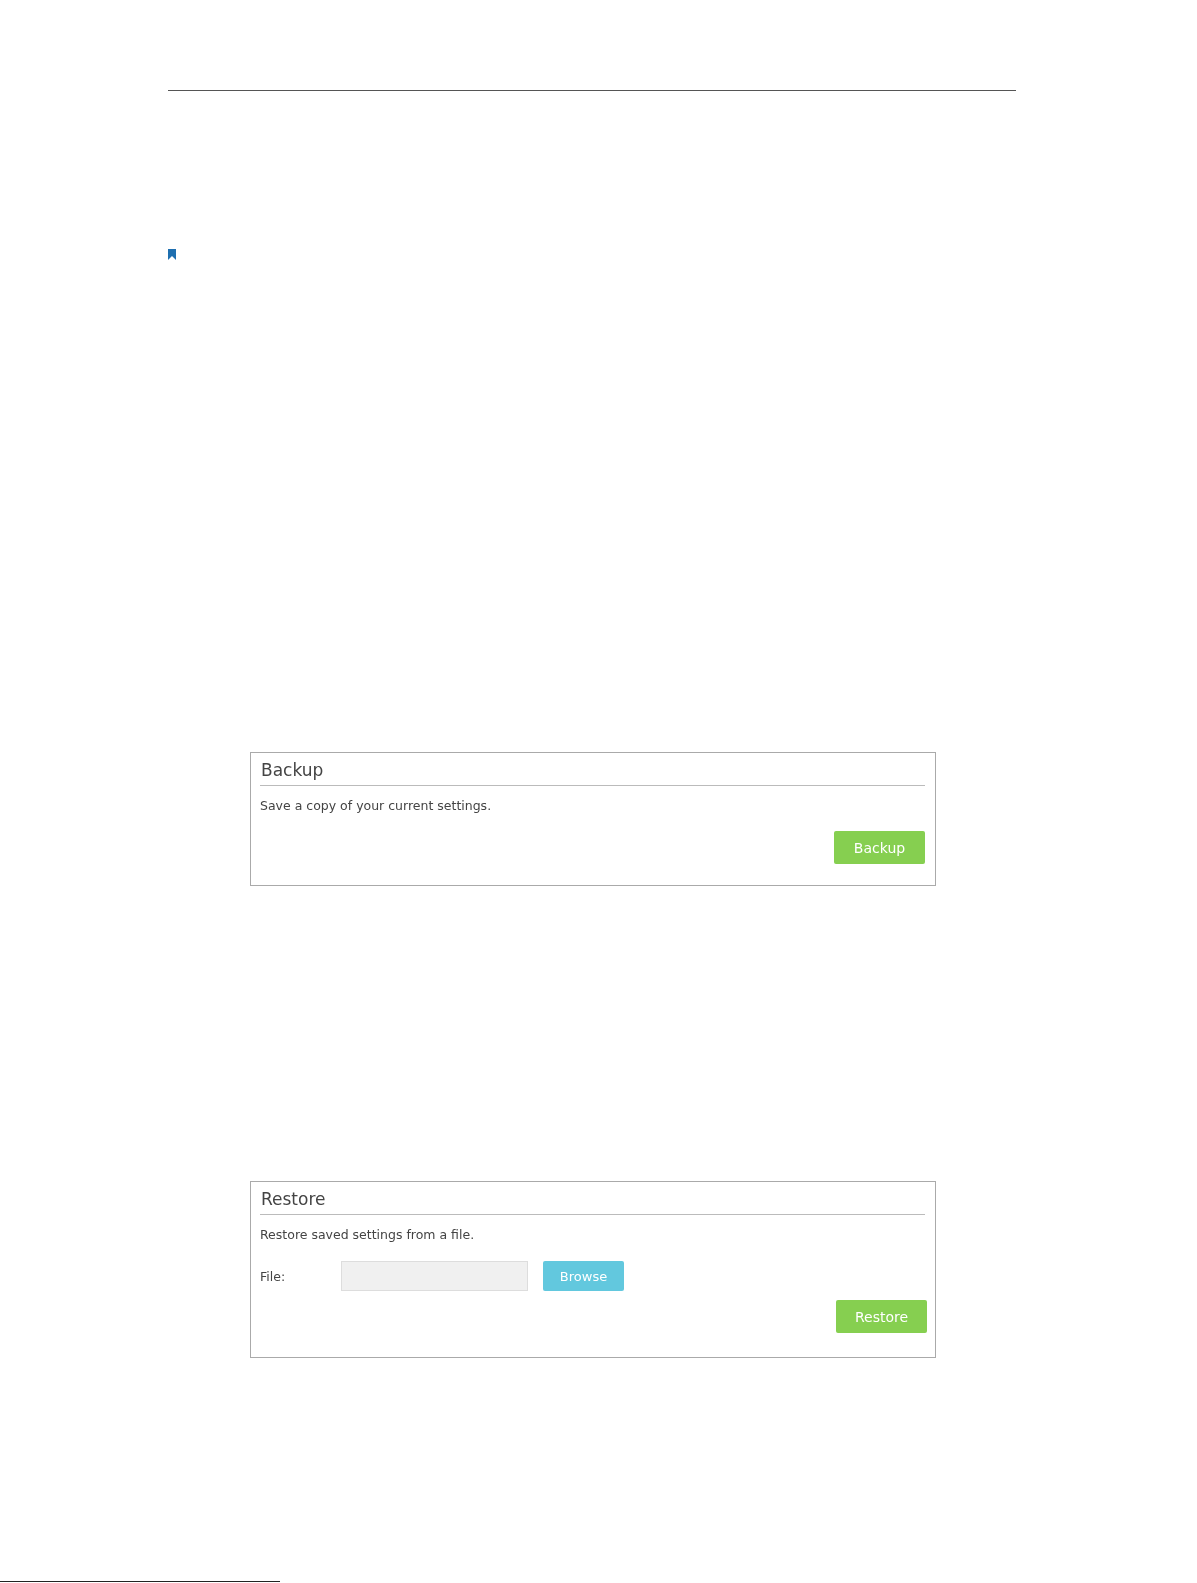 Image resolution: width=1197 pixels, height=1583 pixels. I want to click on panel-title: Backup, so click(592, 769).